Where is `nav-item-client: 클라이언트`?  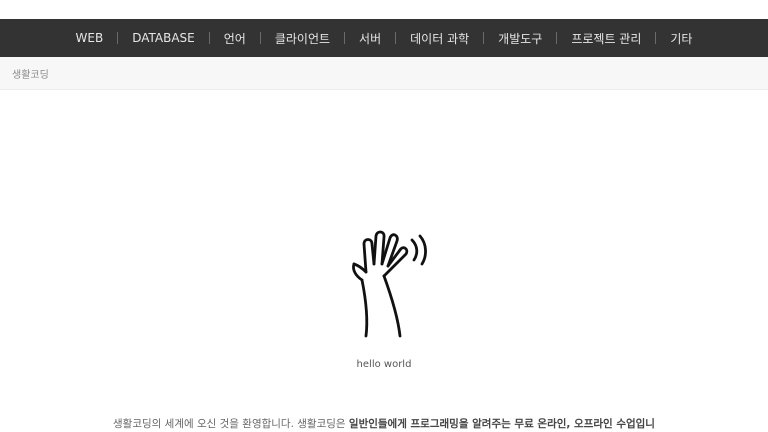 nav-item-client: 클라이언트 is located at coordinates (302, 38).